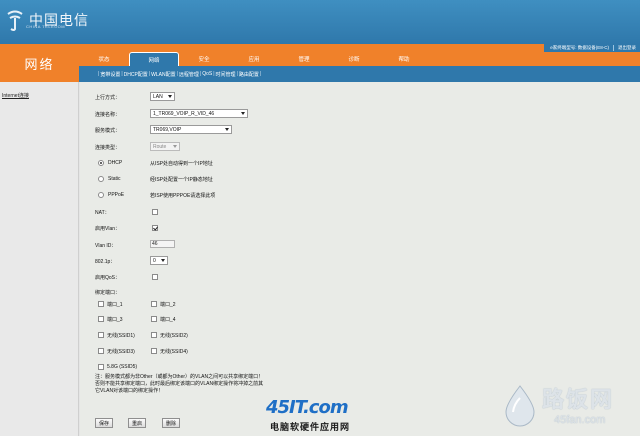 The width and height of the screenshot is (640, 436). Describe the element at coordinates (121, 336) in the screenshot. I see `ssid1-label: 无线(SSID1)` at that location.